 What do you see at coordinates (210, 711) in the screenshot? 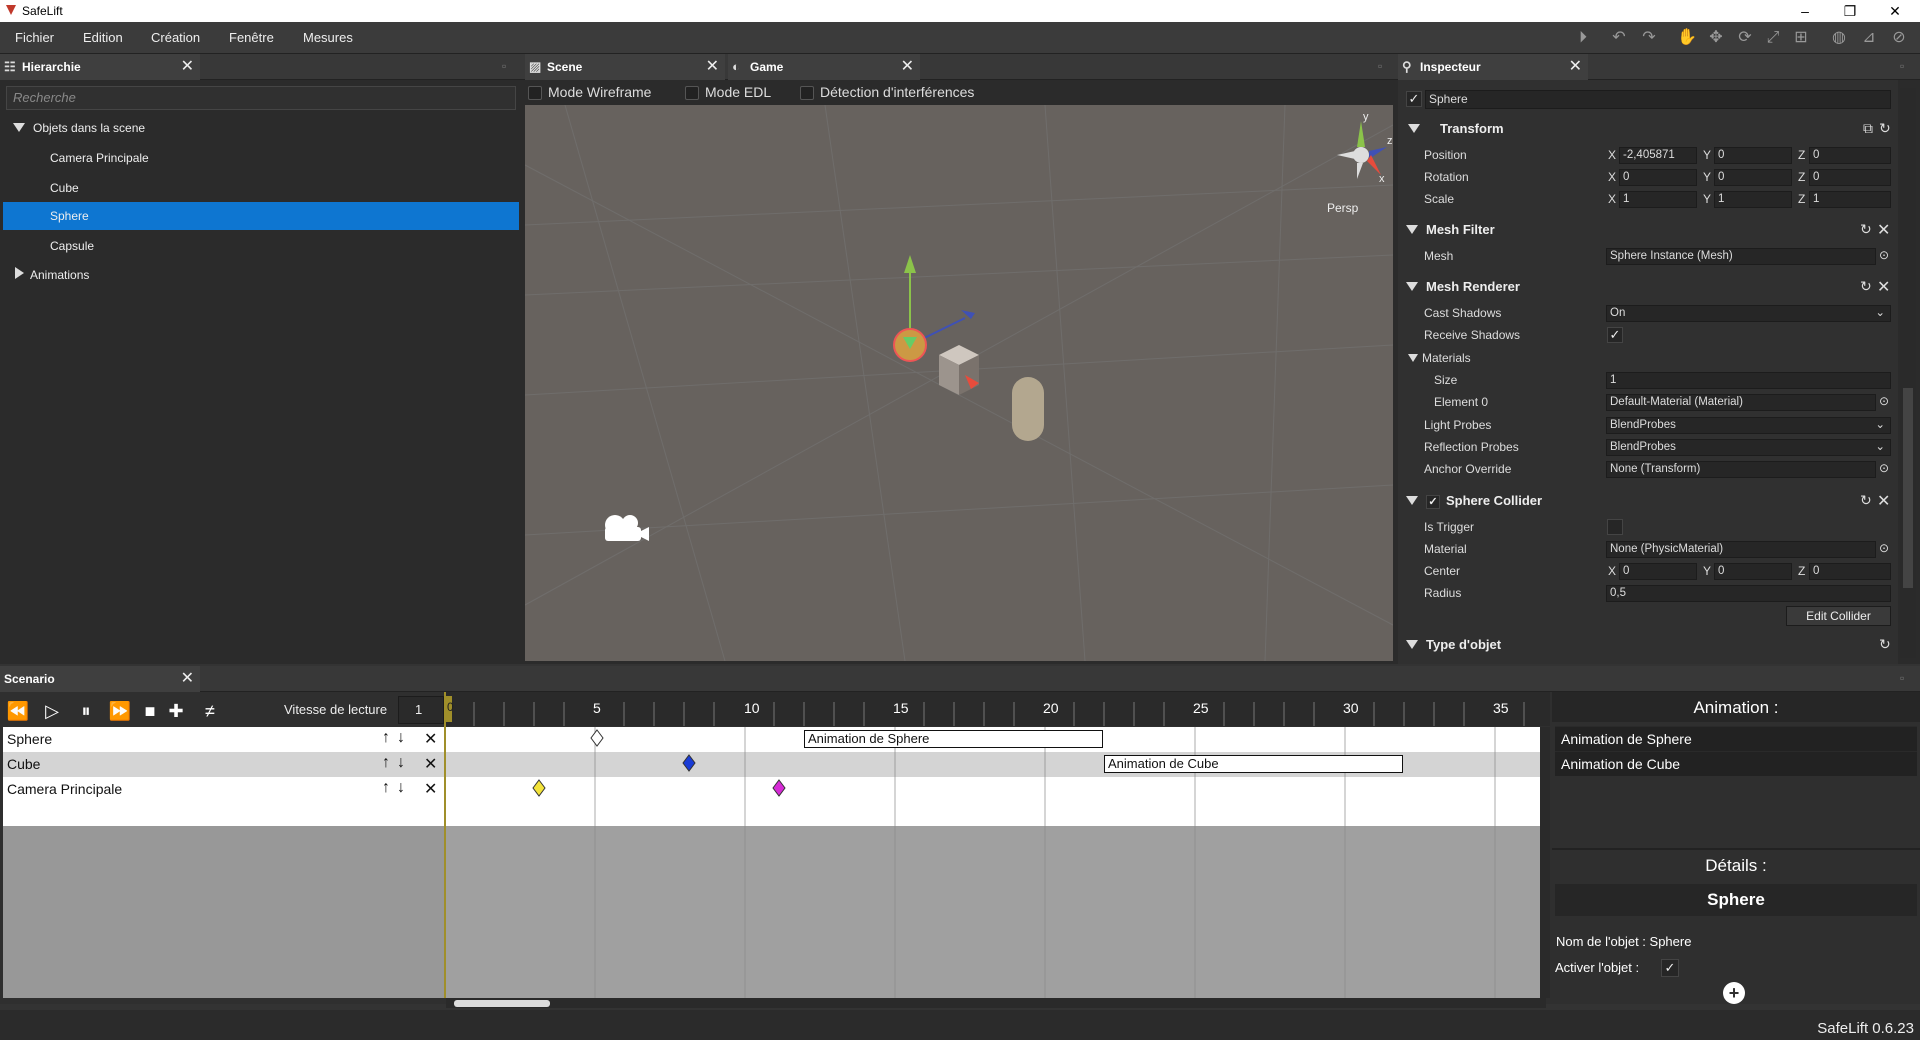
I see `filter-button: ≠` at bounding box center [210, 711].